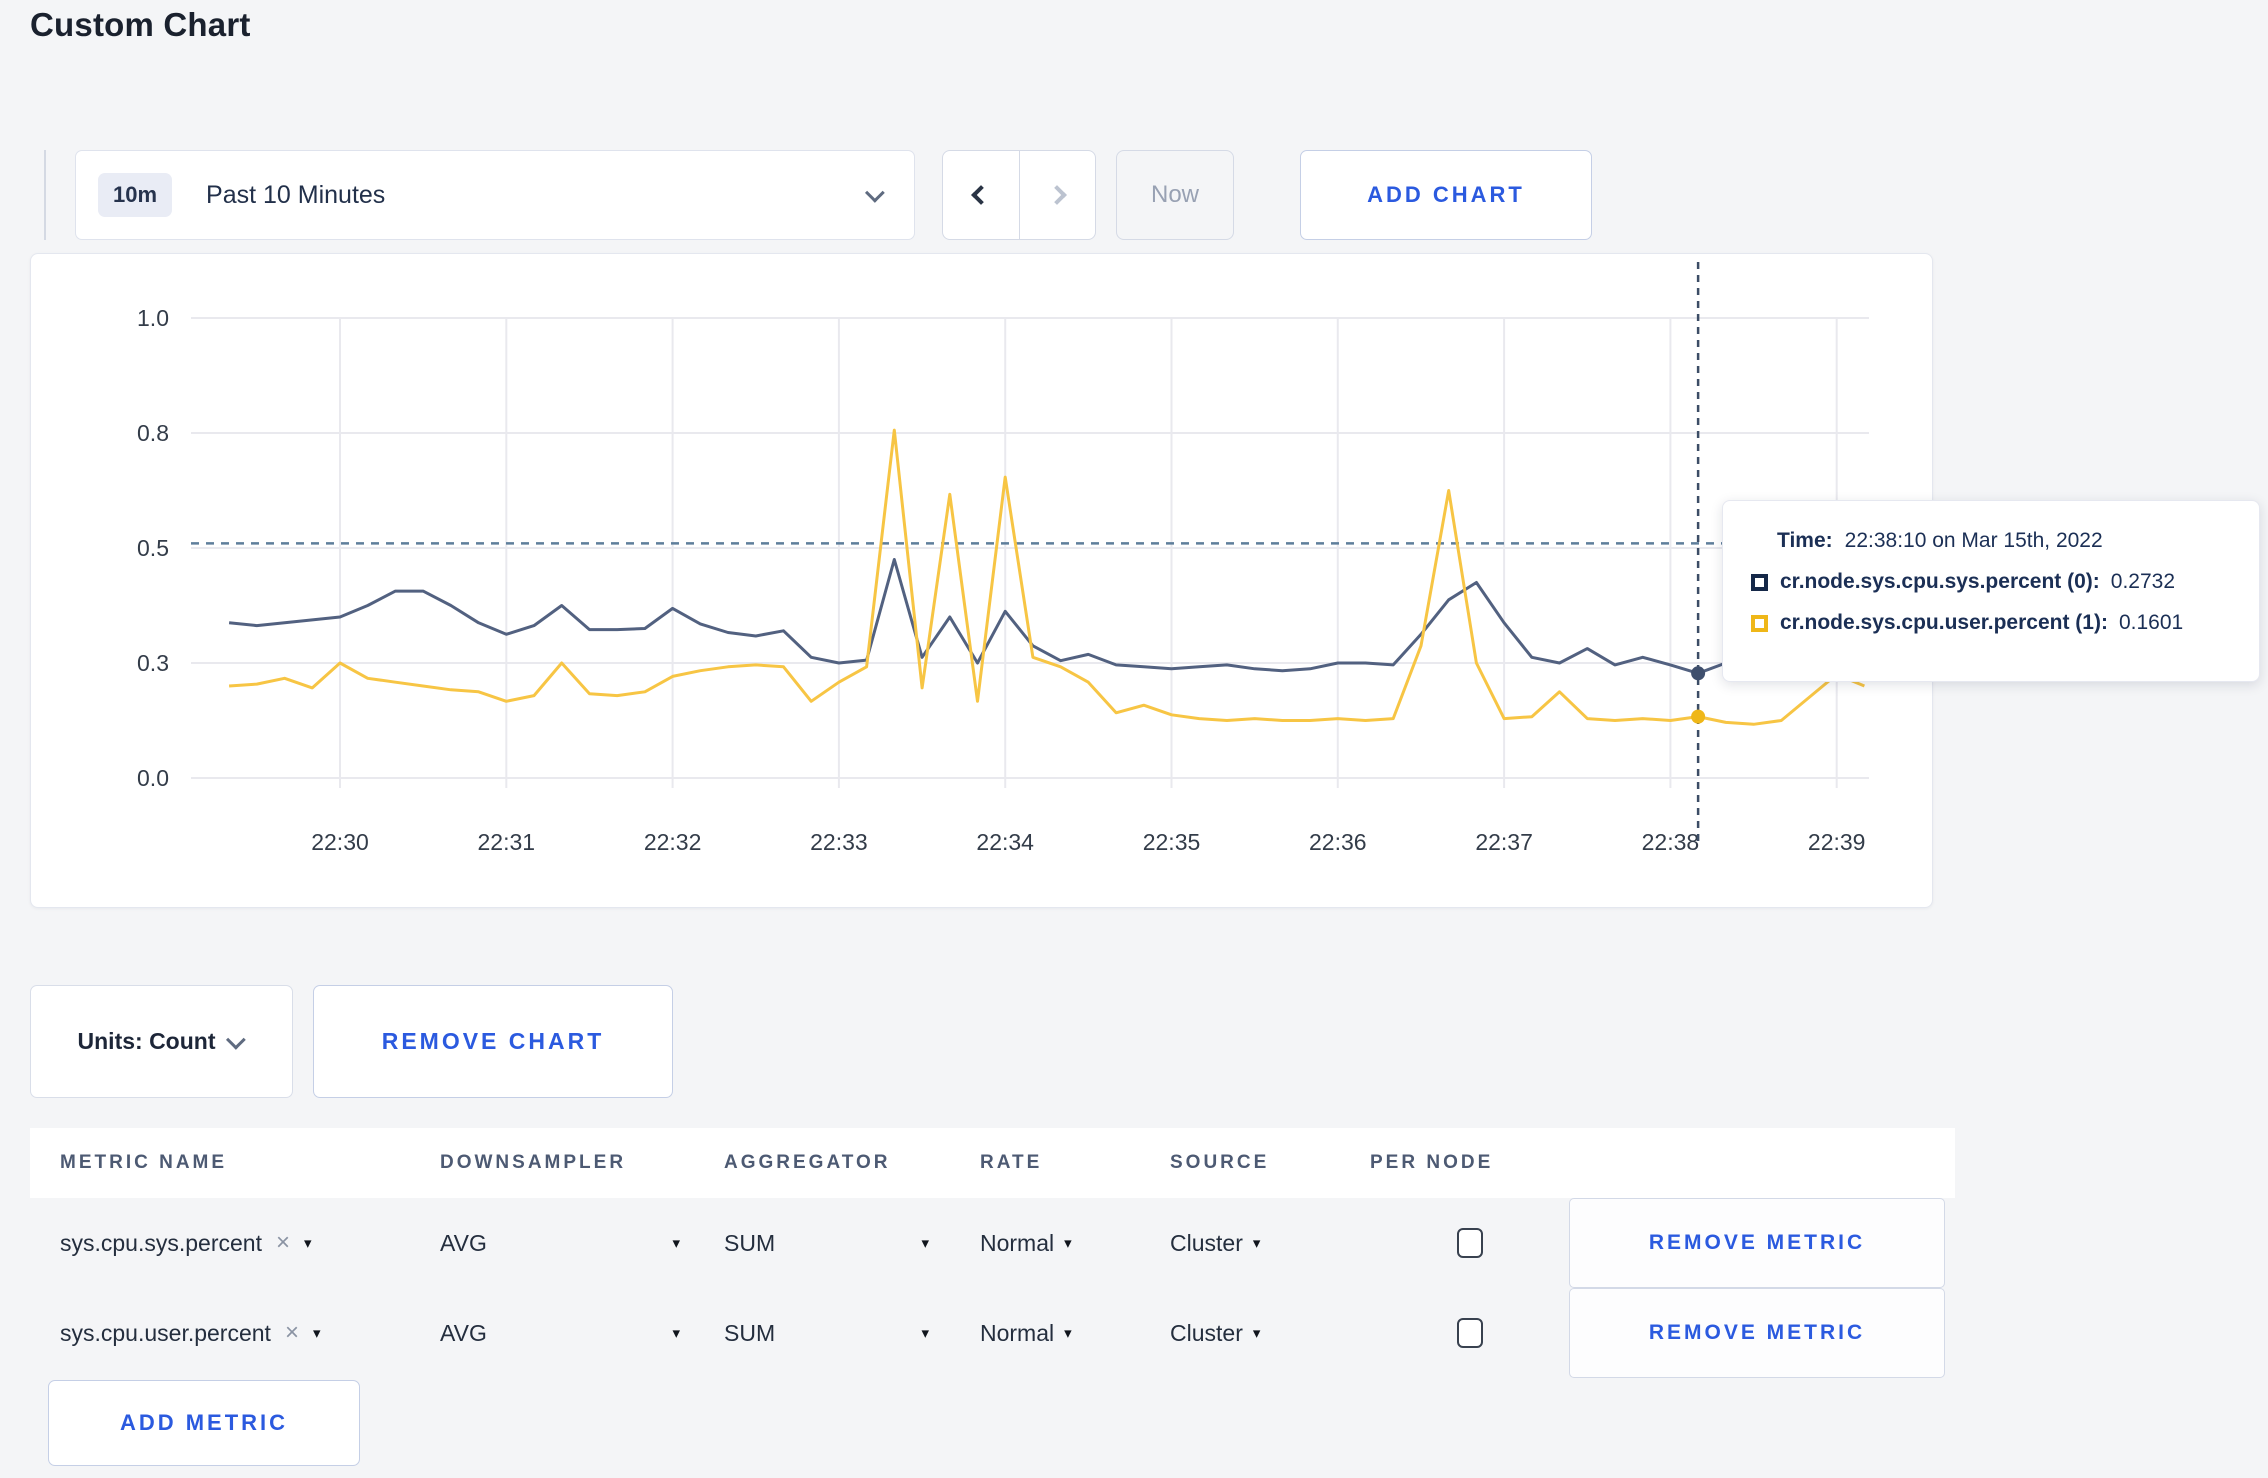  Describe the element at coordinates (1805, 540) in the screenshot. I see `tooltip-time-label: Time:` at that location.